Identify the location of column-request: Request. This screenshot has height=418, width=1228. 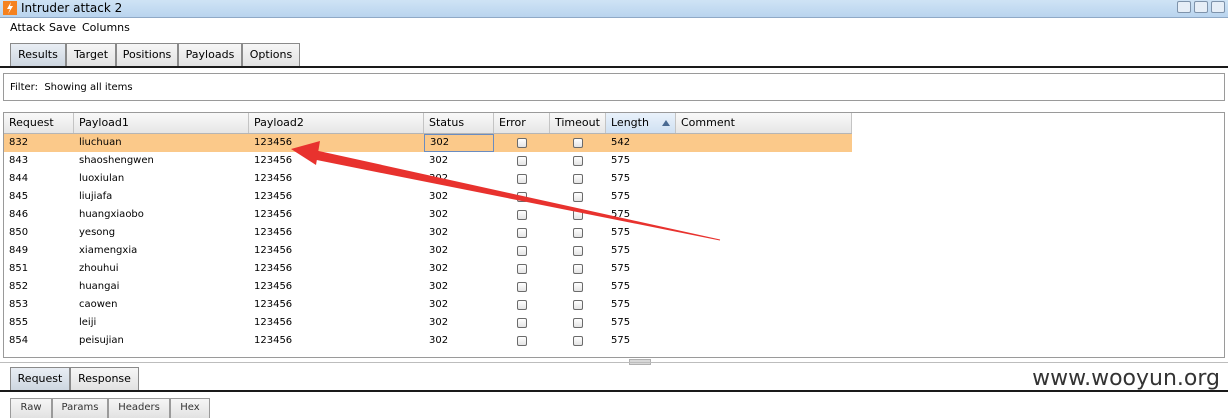
(39, 123).